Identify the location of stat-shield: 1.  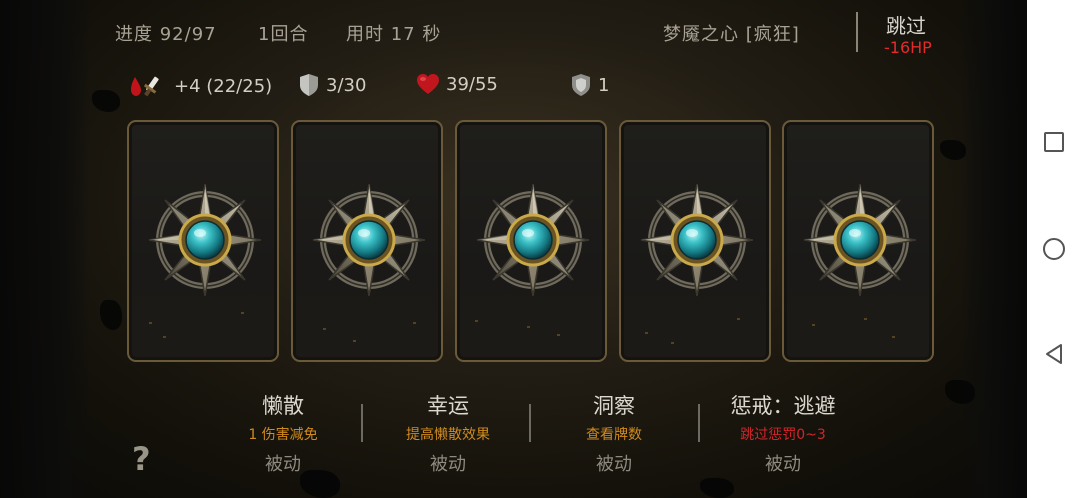
(589, 85).